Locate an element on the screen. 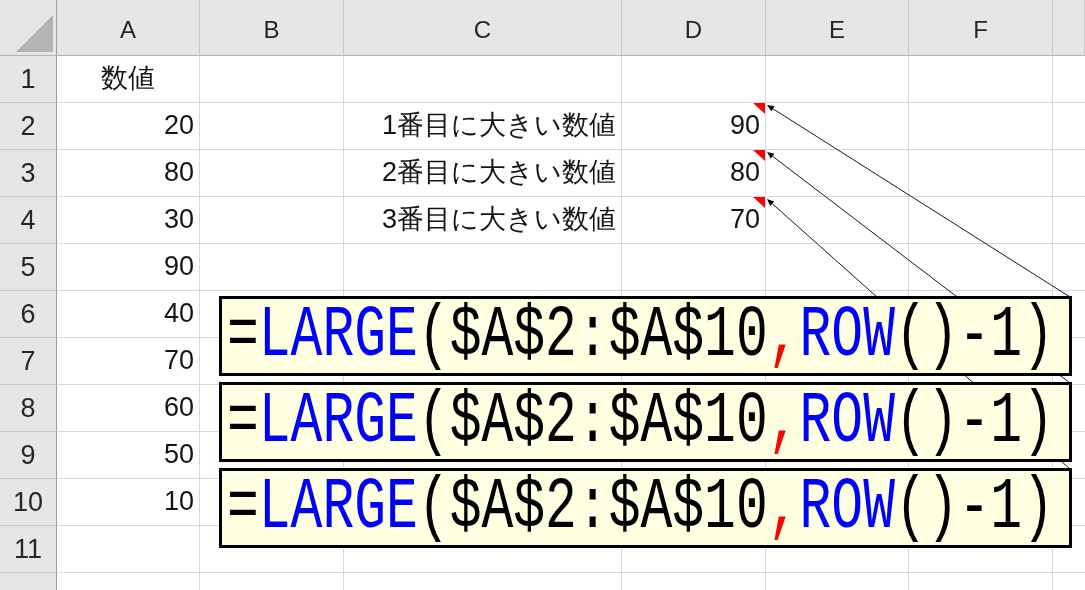 The image size is (1085, 590). row-header: 11 is located at coordinates (28, 549).